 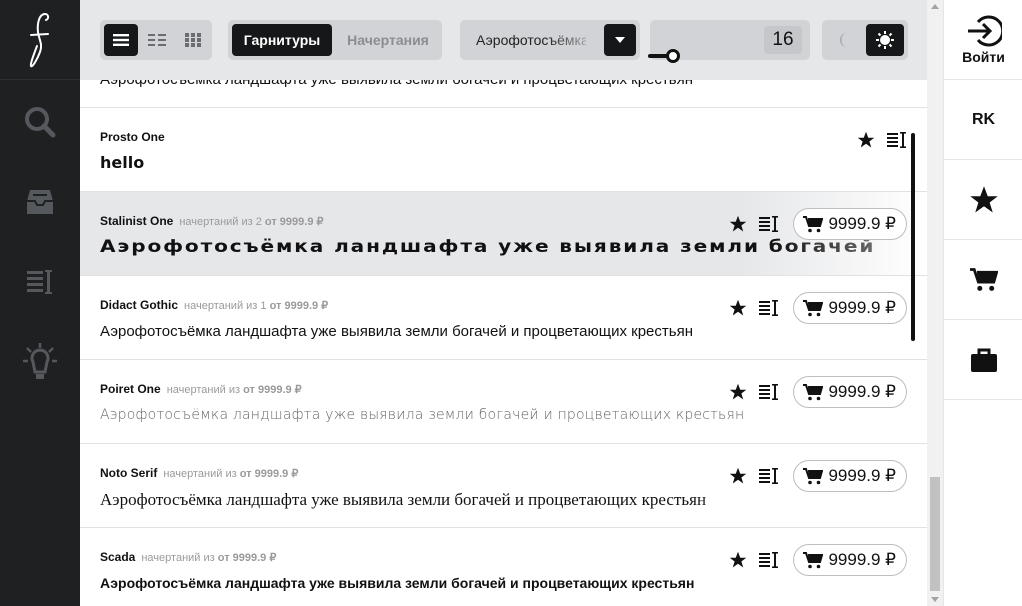 I want to click on nav-search, so click(x=40, y=122).